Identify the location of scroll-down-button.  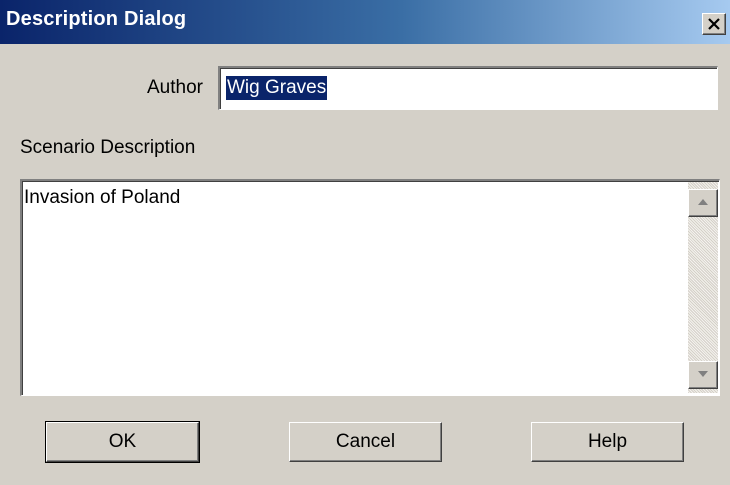
(703, 375).